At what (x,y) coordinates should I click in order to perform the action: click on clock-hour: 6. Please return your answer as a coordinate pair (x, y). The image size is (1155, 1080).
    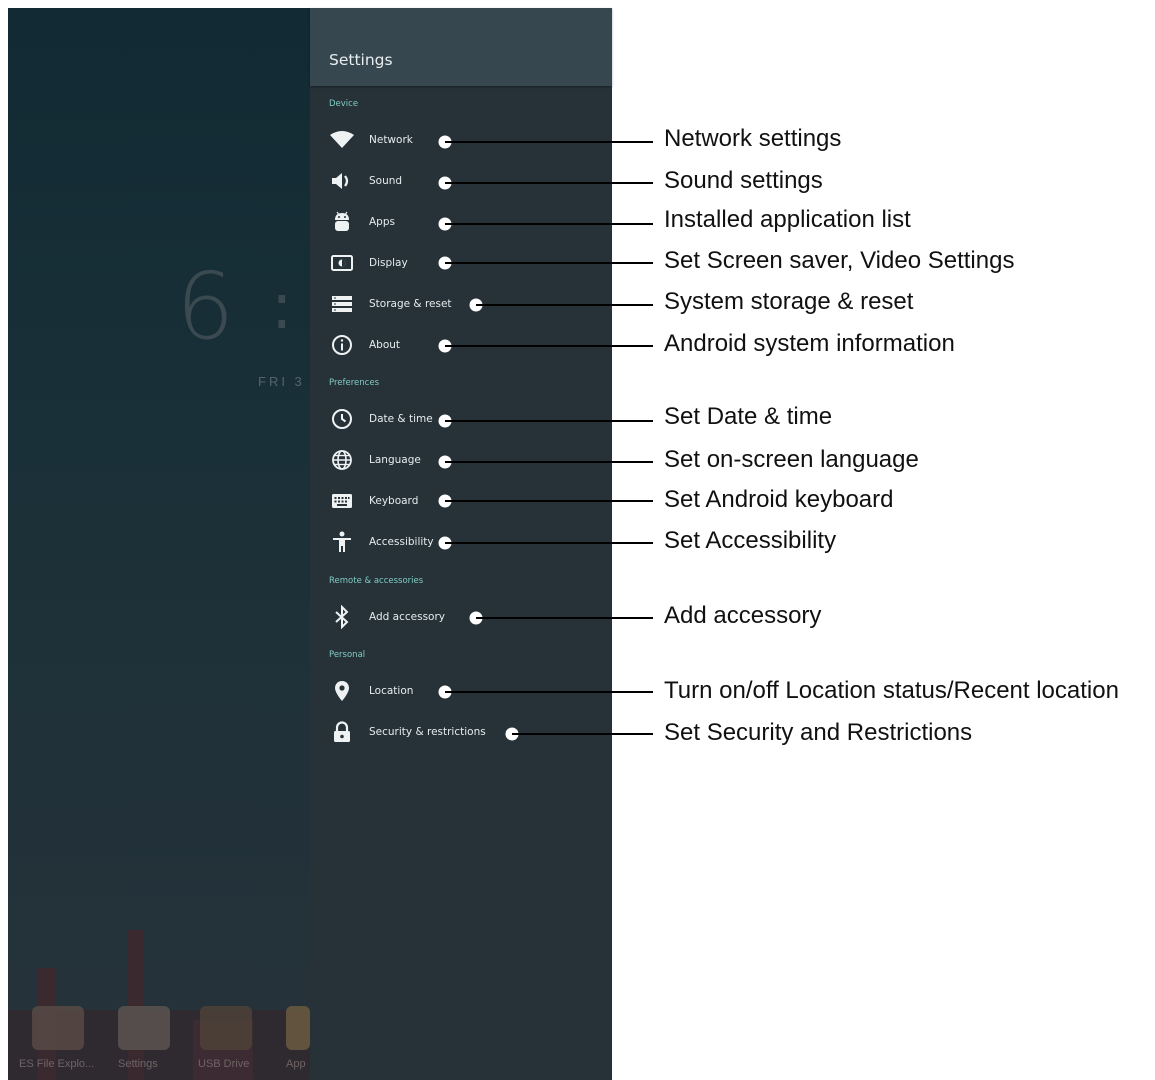
    Looking at the image, I should click on (208, 306).